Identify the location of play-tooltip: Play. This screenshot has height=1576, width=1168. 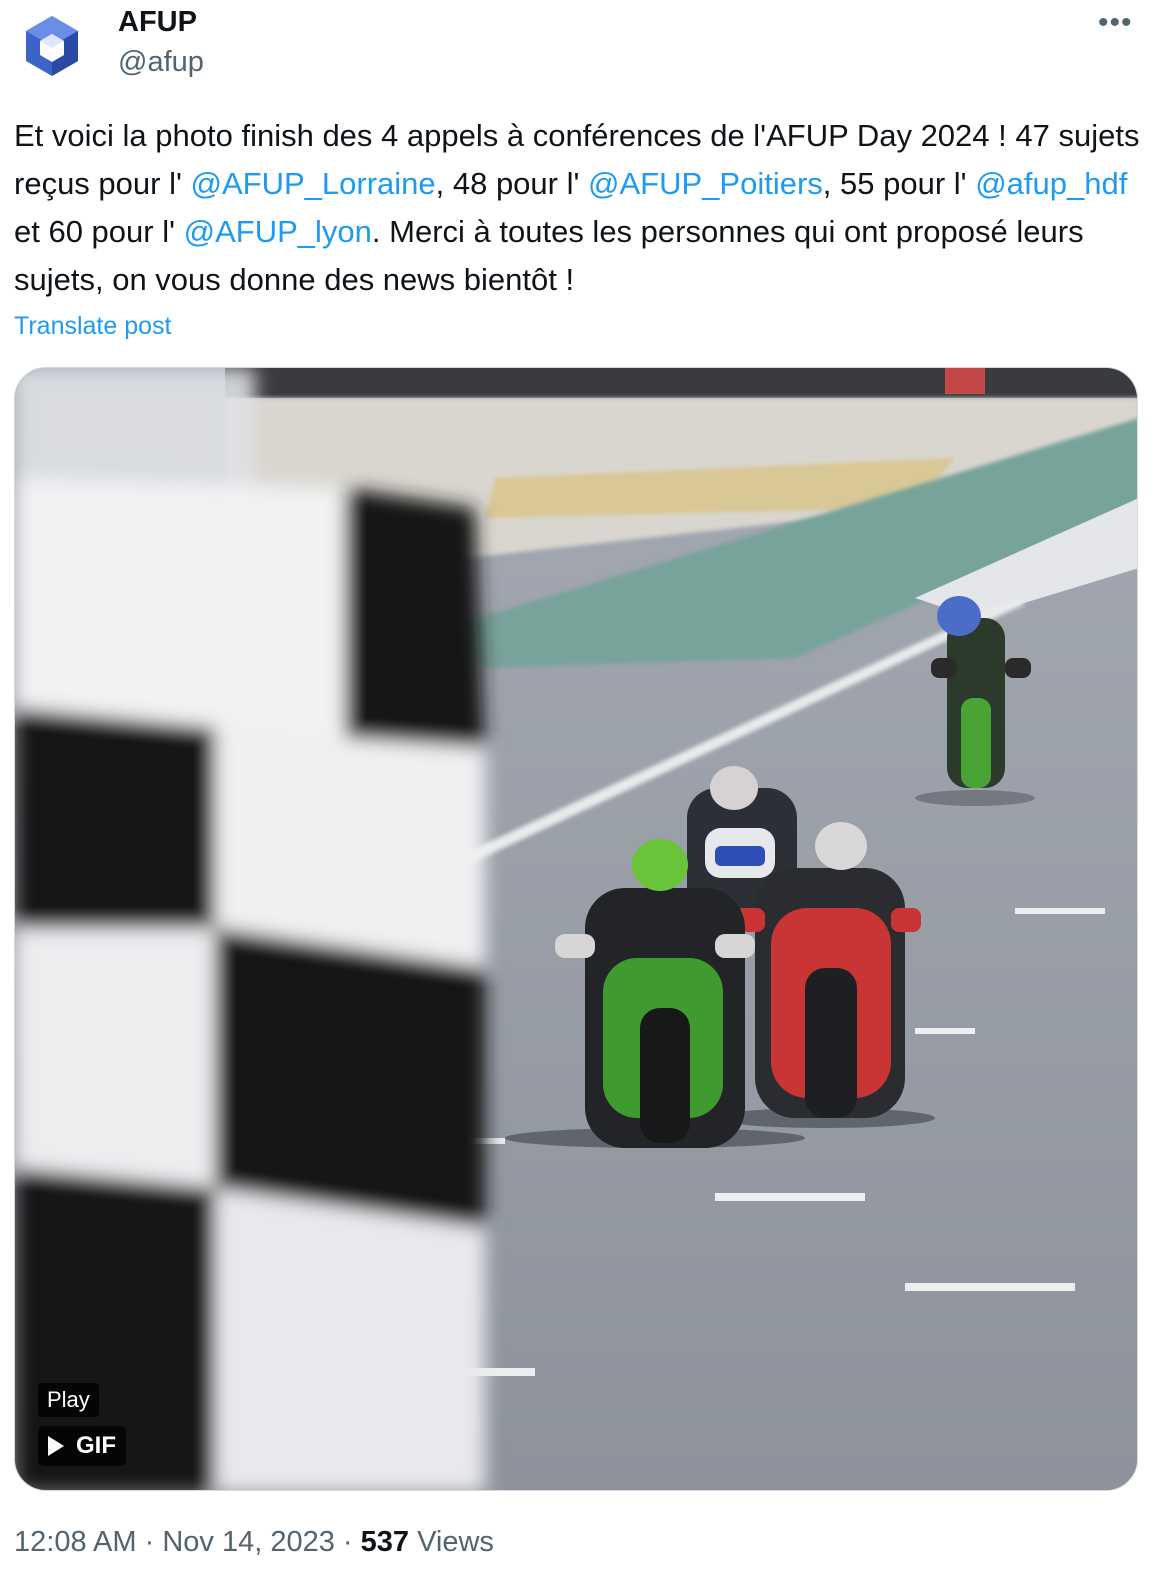
(68, 1400).